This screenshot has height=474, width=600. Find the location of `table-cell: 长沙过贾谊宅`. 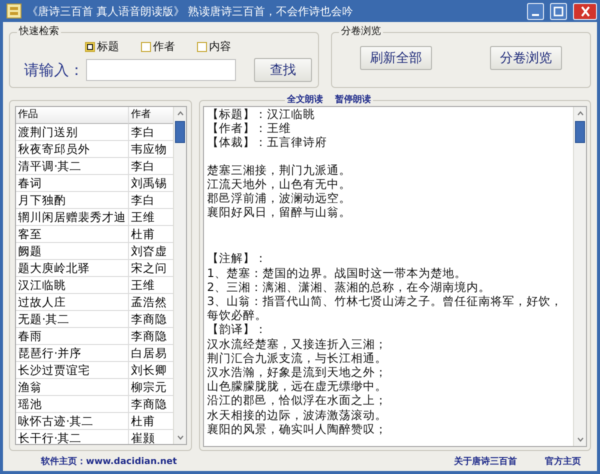

table-cell: 长沙过贾谊宅 is located at coordinates (72, 370).